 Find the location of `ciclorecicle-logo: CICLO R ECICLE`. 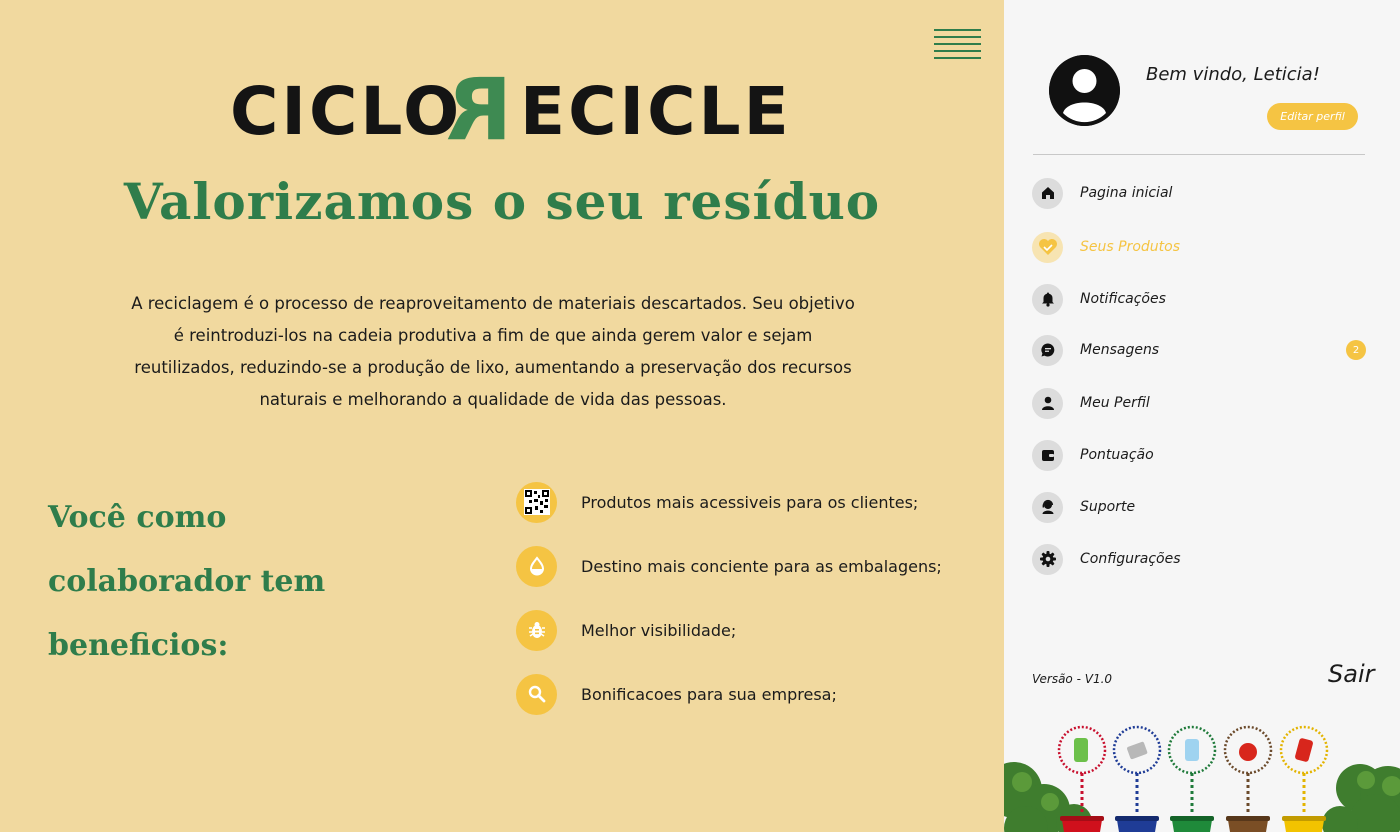

ciclorecicle-logo: CICLO R ECICLE is located at coordinates (508, 110).